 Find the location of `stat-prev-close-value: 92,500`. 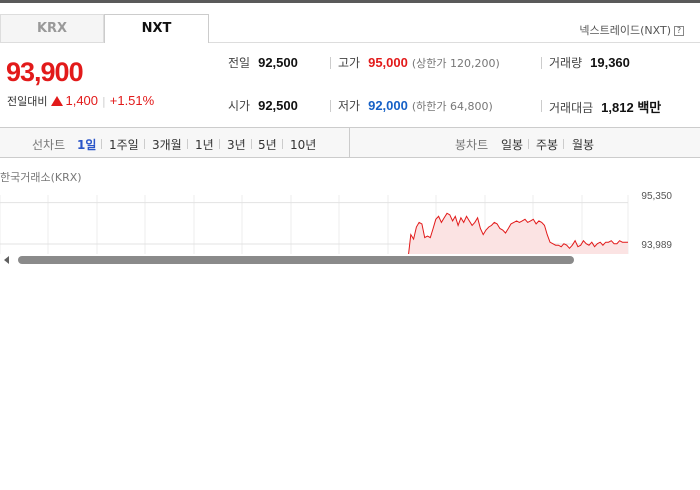

stat-prev-close-value: 92,500 is located at coordinates (278, 62).